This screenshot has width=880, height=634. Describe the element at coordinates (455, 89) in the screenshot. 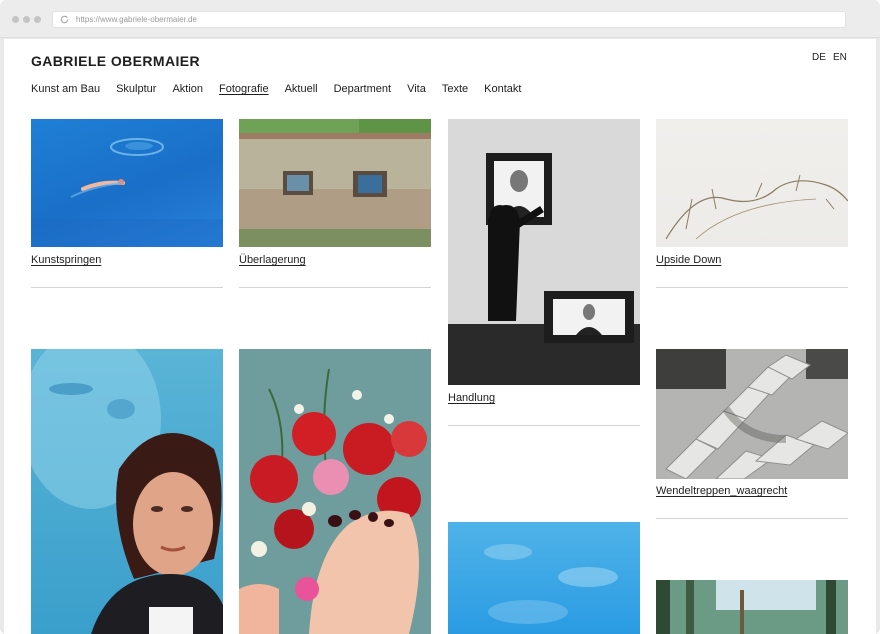

I see `nav-item-texte: Texte` at that location.